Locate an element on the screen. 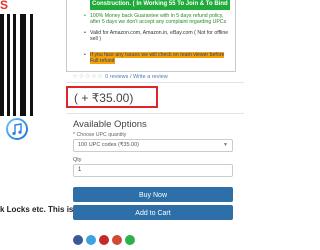 The image size is (320, 250). rating-row: ☆☆☆☆☆ 0 reviews / Write a review is located at coordinates (120, 76).